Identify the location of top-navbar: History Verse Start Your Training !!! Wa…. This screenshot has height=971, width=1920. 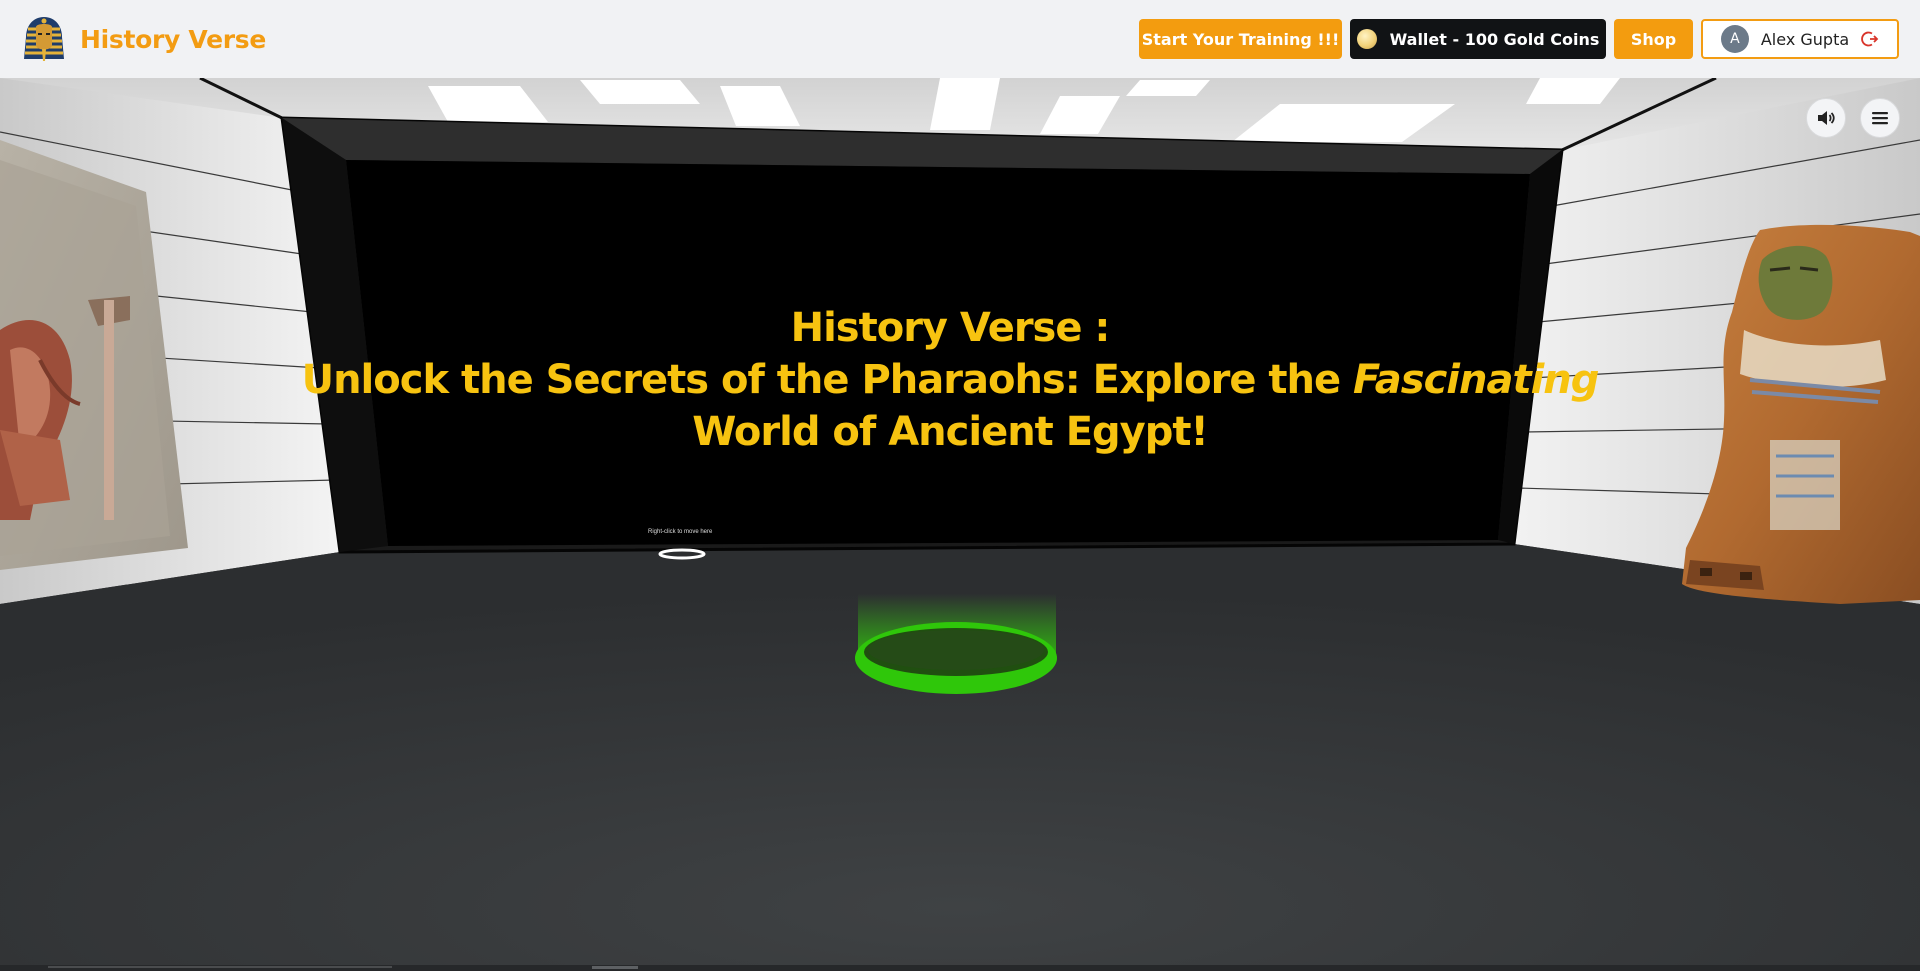
(960, 39).